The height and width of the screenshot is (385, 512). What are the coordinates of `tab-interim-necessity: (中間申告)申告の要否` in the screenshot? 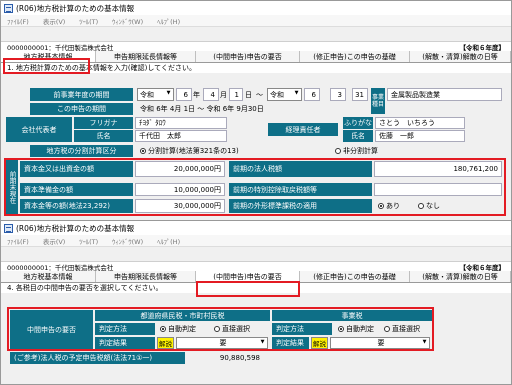 It's located at (248, 56).